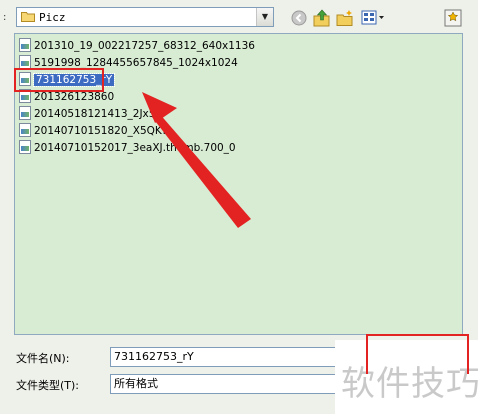 This screenshot has height=414, width=478. What do you see at coordinates (5, 17) in the screenshot?
I see `left-edge-colon: :` at bounding box center [5, 17].